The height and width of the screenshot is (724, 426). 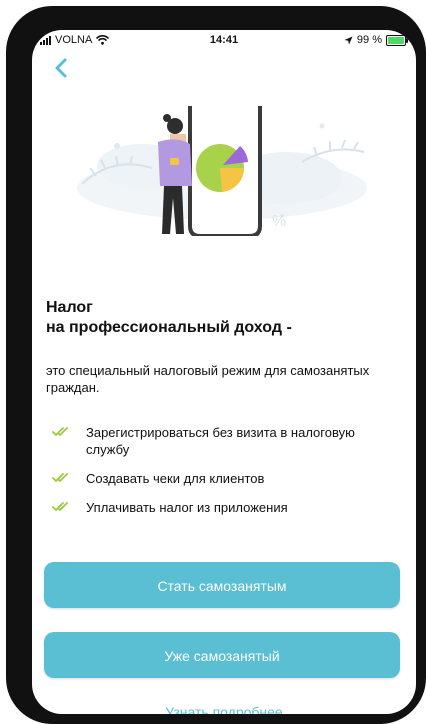 I want to click on already-self-employed-button: Уже самозанятый, so click(x=222, y=655).